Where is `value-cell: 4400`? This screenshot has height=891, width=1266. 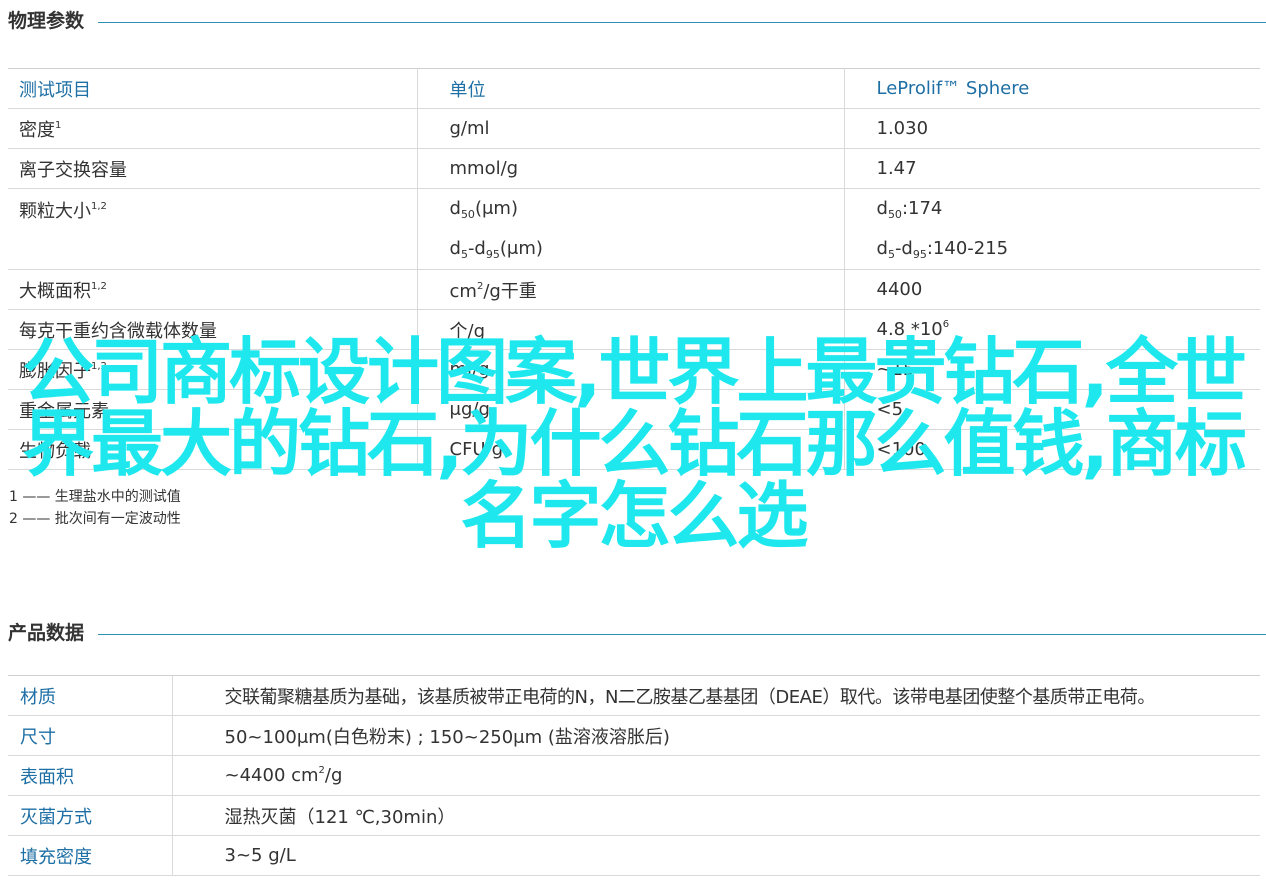
value-cell: 4400 is located at coordinates (1051, 289).